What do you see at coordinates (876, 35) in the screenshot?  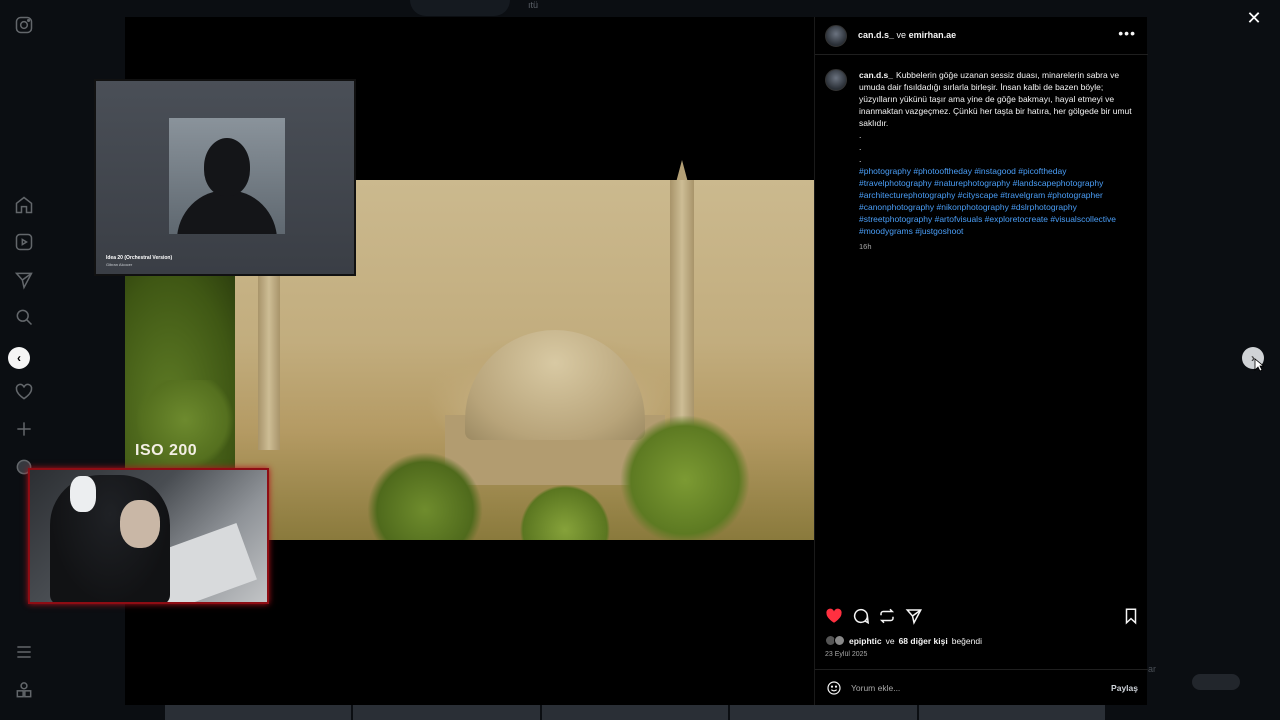 I see `author-username: can.d.s_` at bounding box center [876, 35].